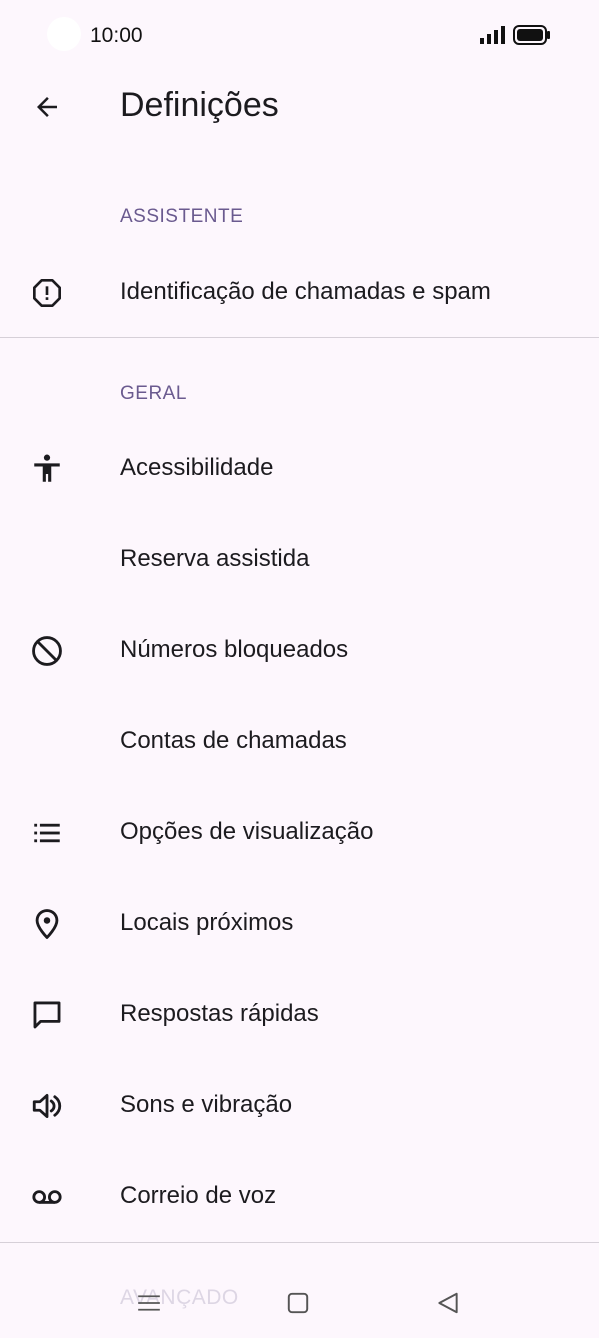  I want to click on section-header-geral: GERAL, so click(153, 393).